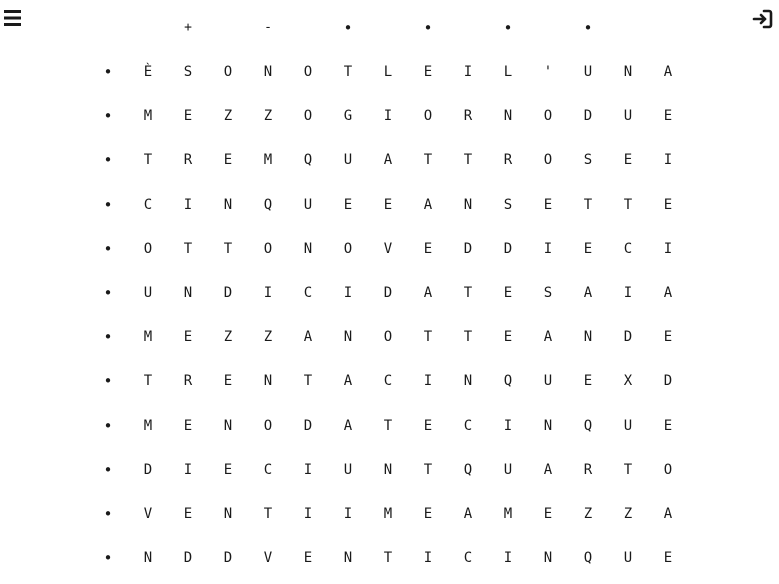  What do you see at coordinates (268, 28) in the screenshot?
I see `minus-button: -` at bounding box center [268, 28].